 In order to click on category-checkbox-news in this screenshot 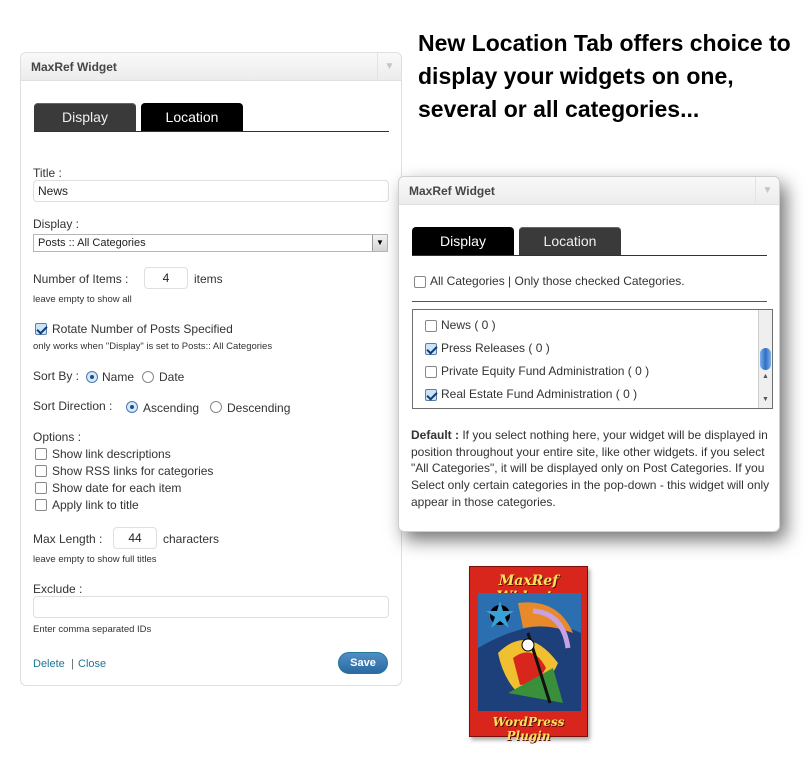, I will do `click(431, 326)`.